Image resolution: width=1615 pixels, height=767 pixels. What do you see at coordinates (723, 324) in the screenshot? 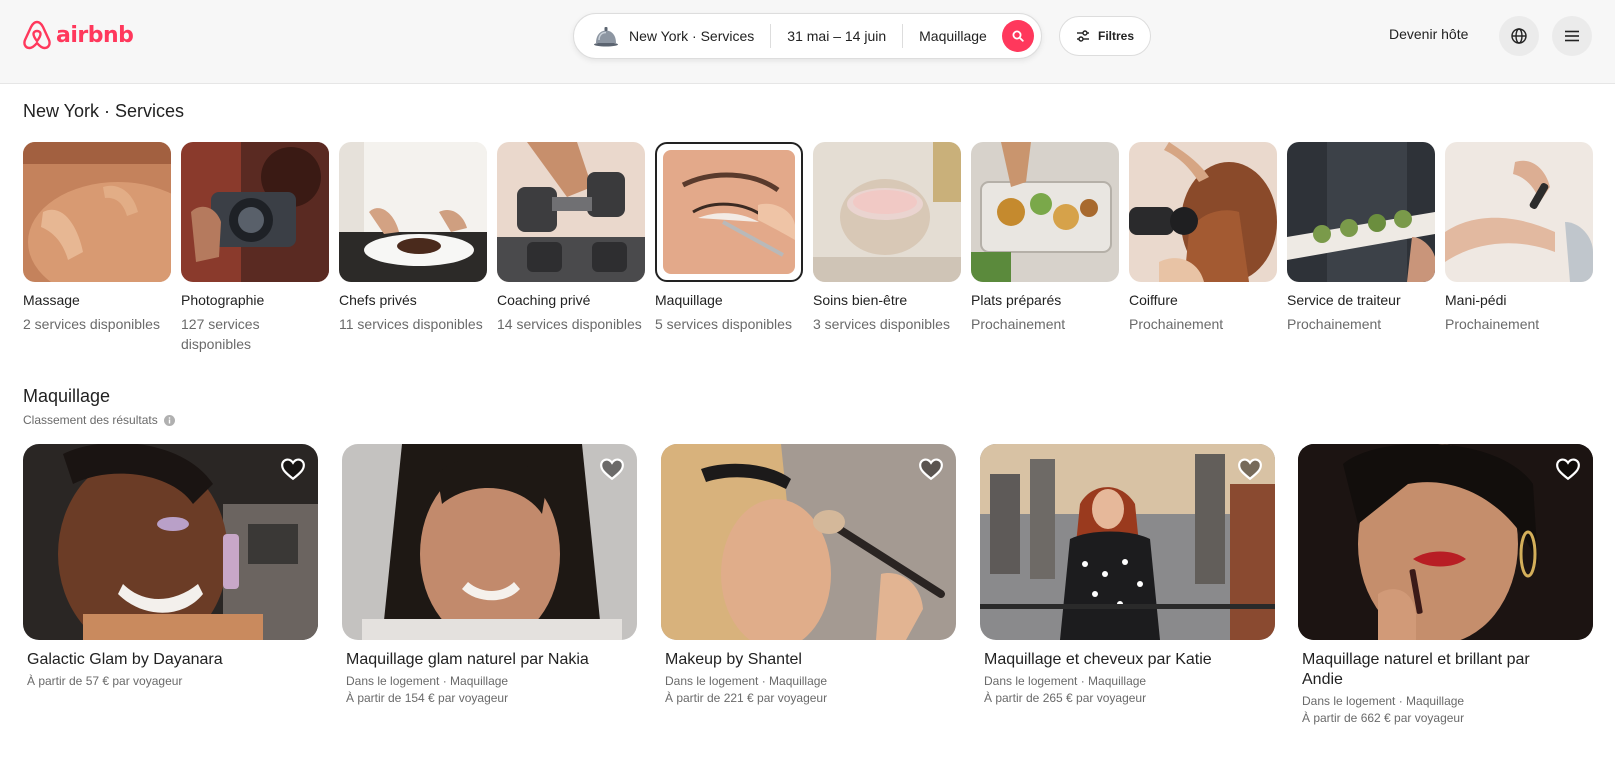
I see `category-count: 5 services disponibles` at bounding box center [723, 324].